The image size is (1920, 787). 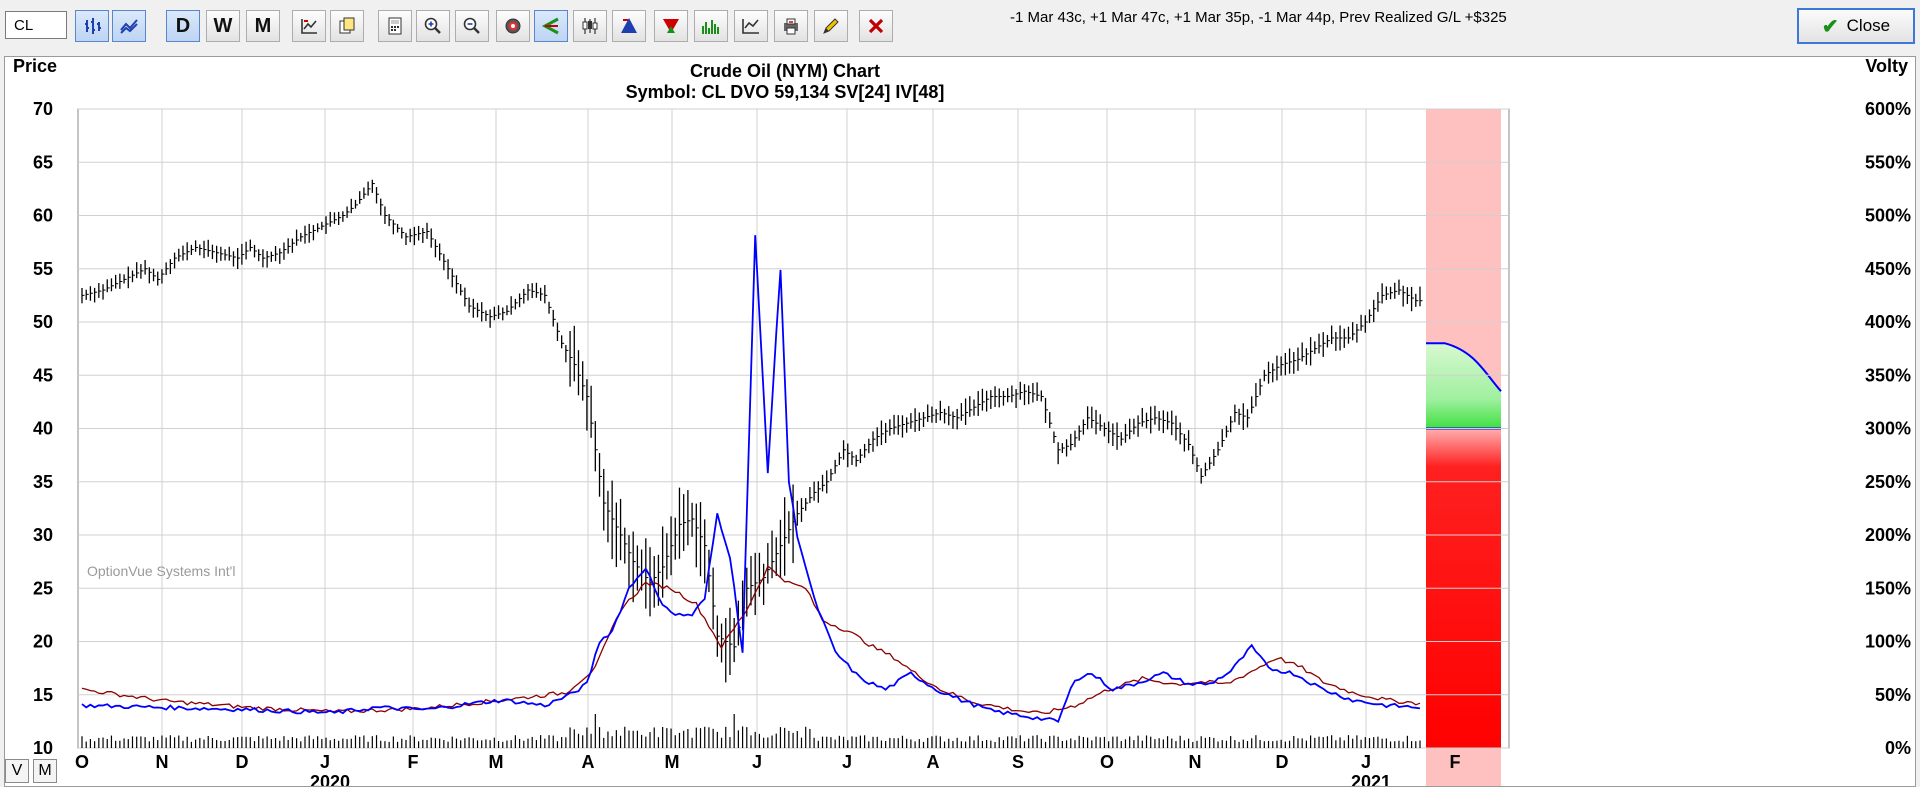 What do you see at coordinates (672, 762) in the screenshot?
I see `month-tick-label: M` at bounding box center [672, 762].